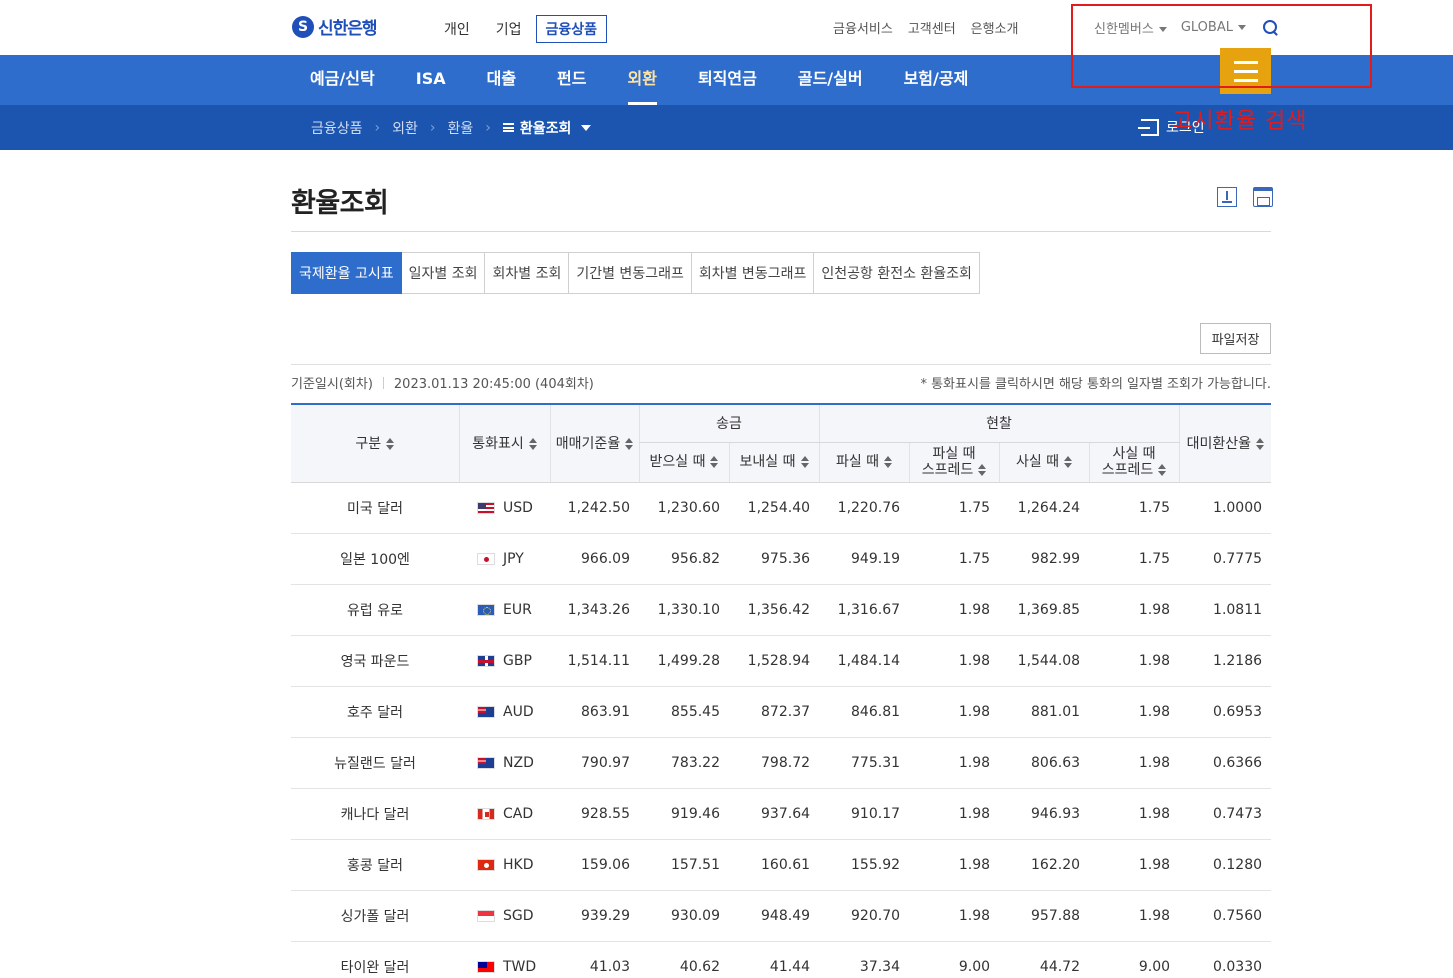  I want to click on col-cash-sell-label: 파실 때, so click(857, 462).